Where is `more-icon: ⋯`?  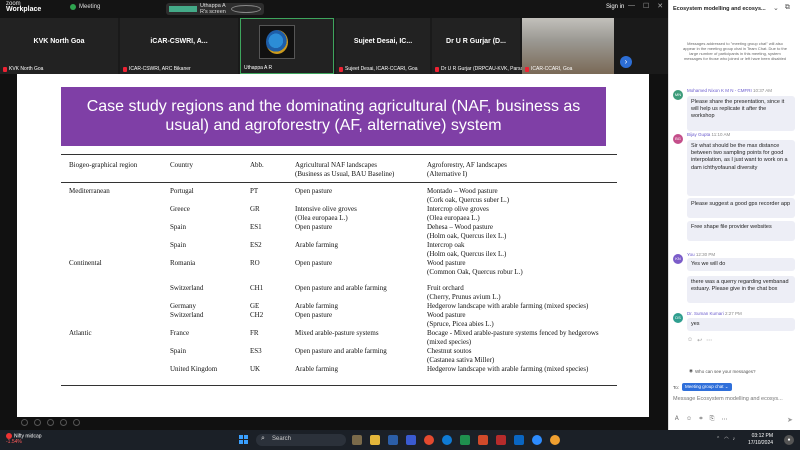
more-icon: ⋯ is located at coordinates (724, 419).